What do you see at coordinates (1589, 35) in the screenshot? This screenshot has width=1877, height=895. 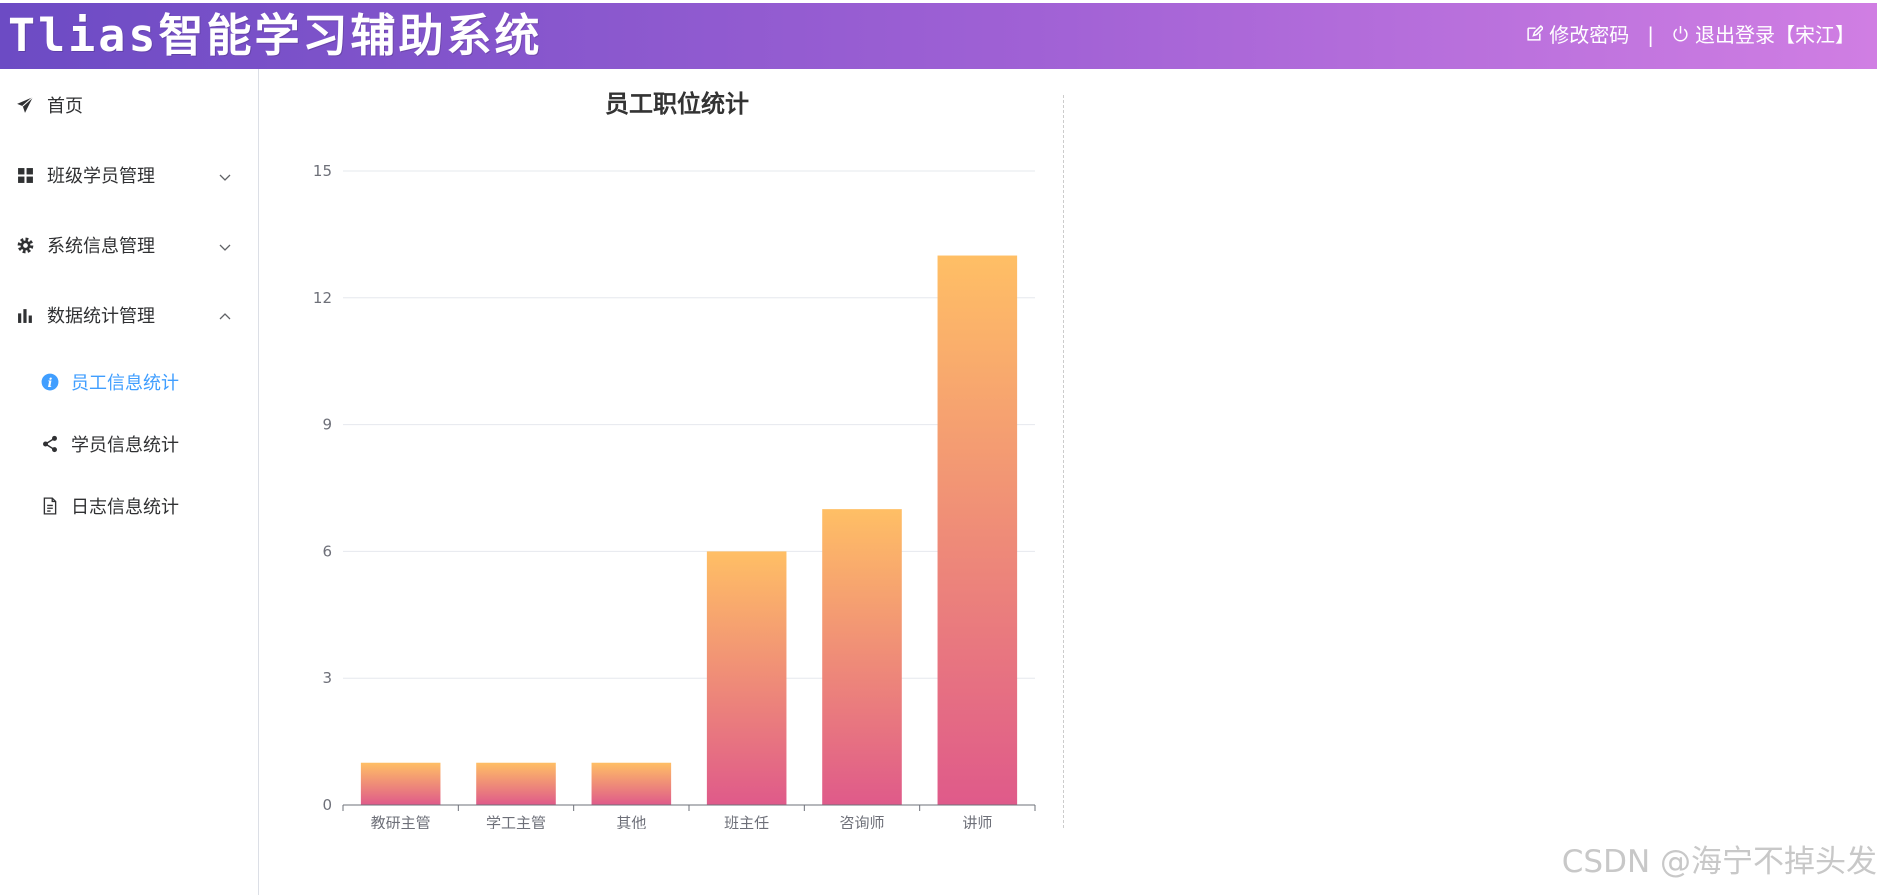 I see `change-password-label: 修改密码` at bounding box center [1589, 35].